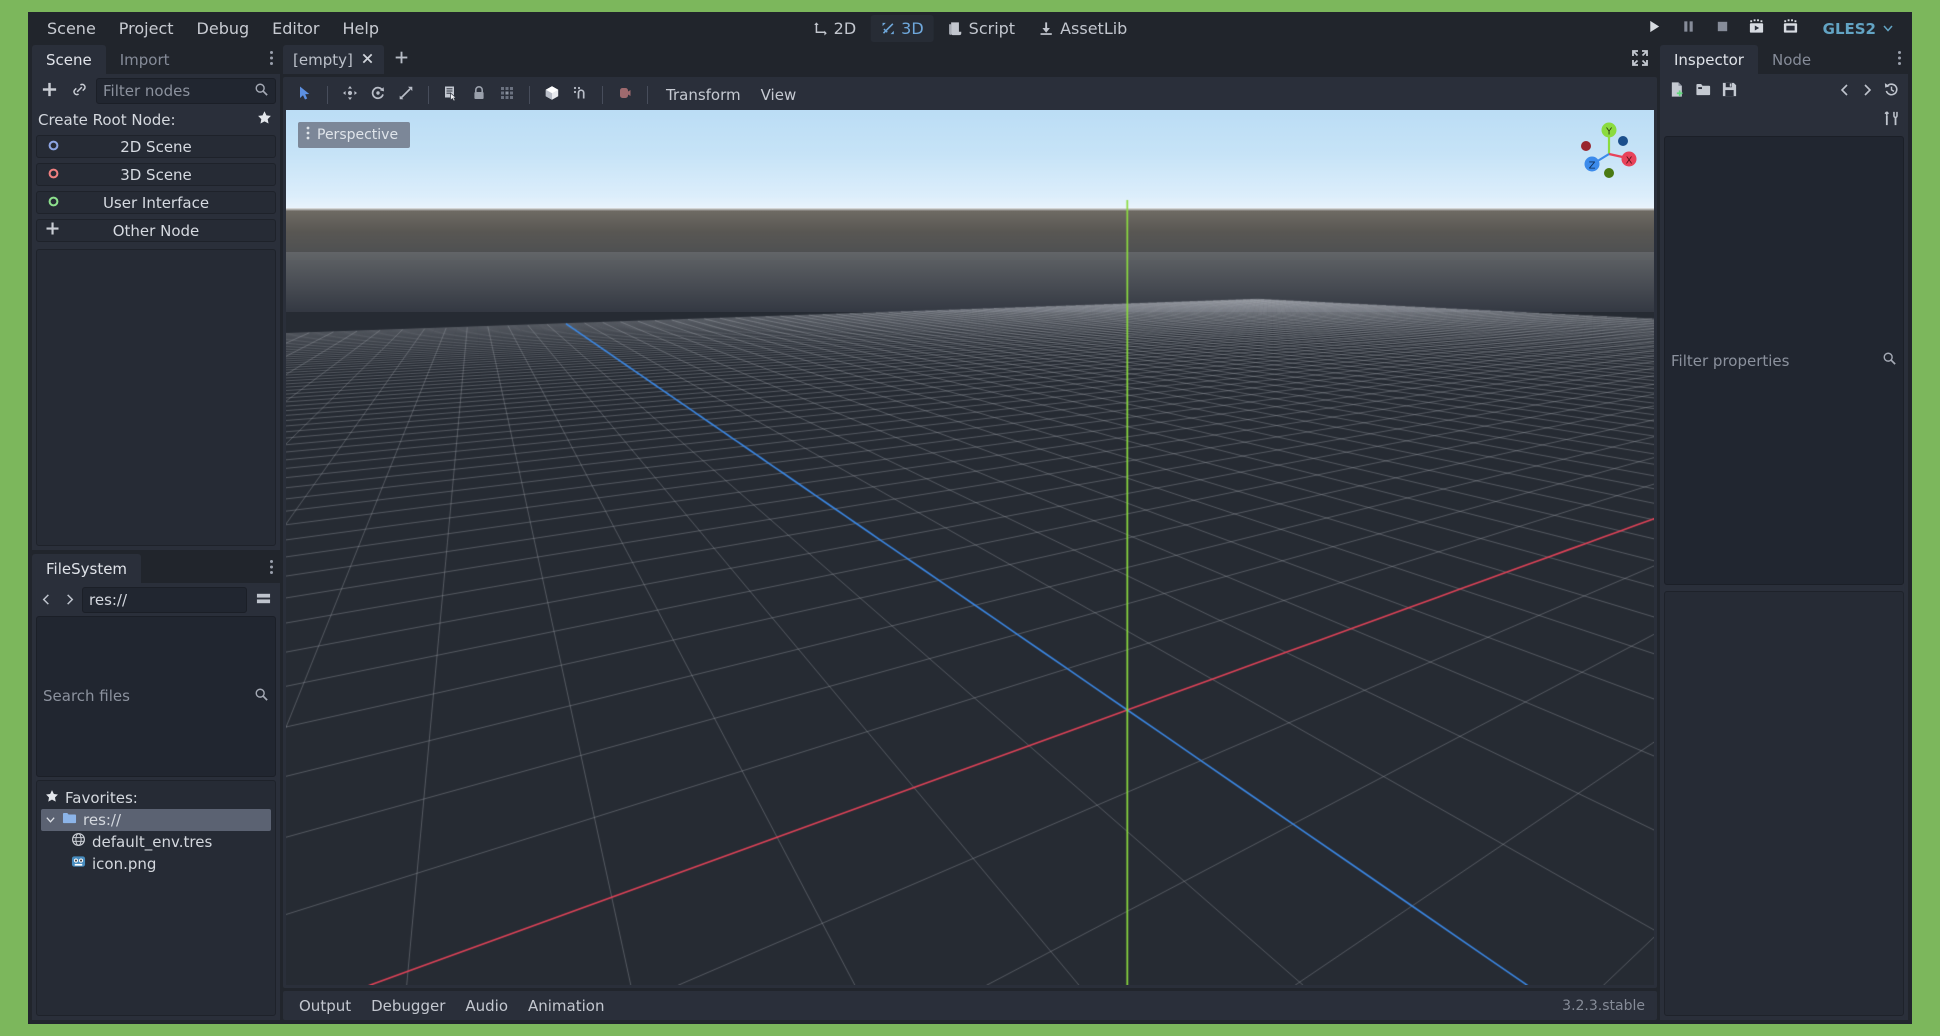 This screenshot has height=1036, width=1940. I want to click on load-resource-button, so click(1703, 91).